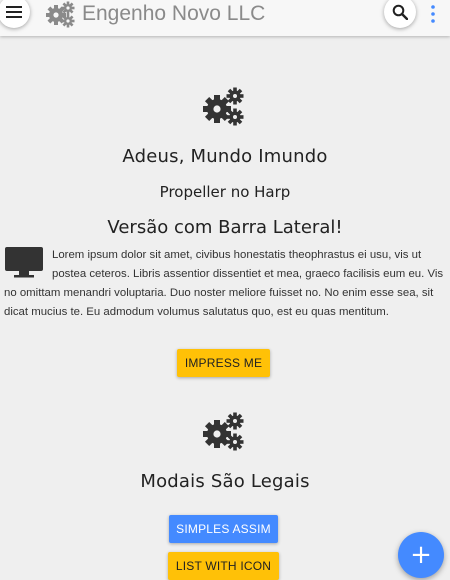 Image resolution: width=450 pixels, height=580 pixels. I want to click on impress-me-button: IMPRESS ME, so click(223, 363).